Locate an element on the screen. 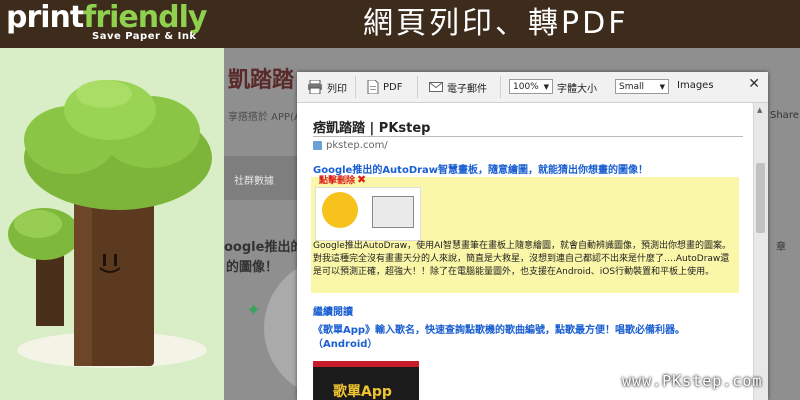  printer-icon is located at coordinates (315, 87).